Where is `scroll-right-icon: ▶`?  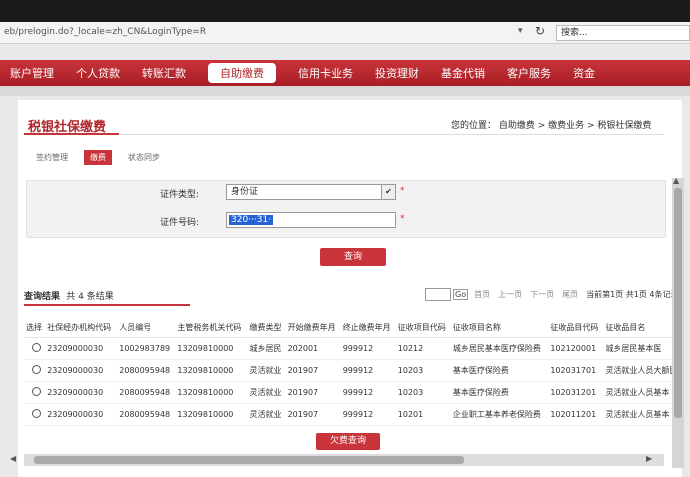 scroll-right-icon: ▶ is located at coordinates (649, 458).